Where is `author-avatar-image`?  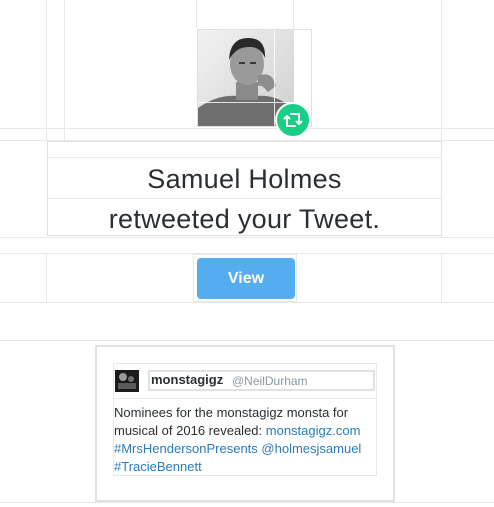
author-avatar-image is located at coordinates (127, 381).